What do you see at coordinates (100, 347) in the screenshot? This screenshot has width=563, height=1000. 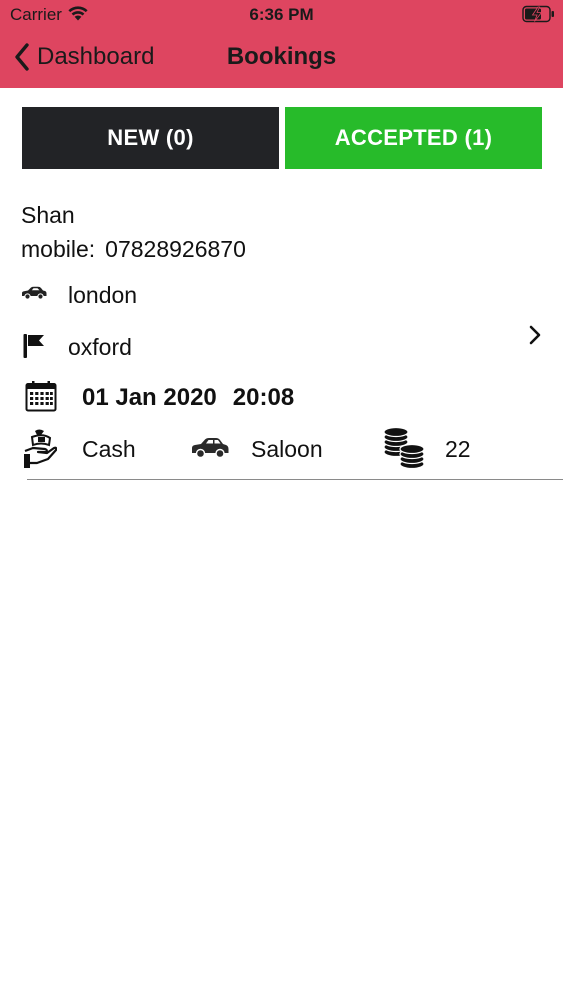 I see `dropoff-location: oxford` at bounding box center [100, 347].